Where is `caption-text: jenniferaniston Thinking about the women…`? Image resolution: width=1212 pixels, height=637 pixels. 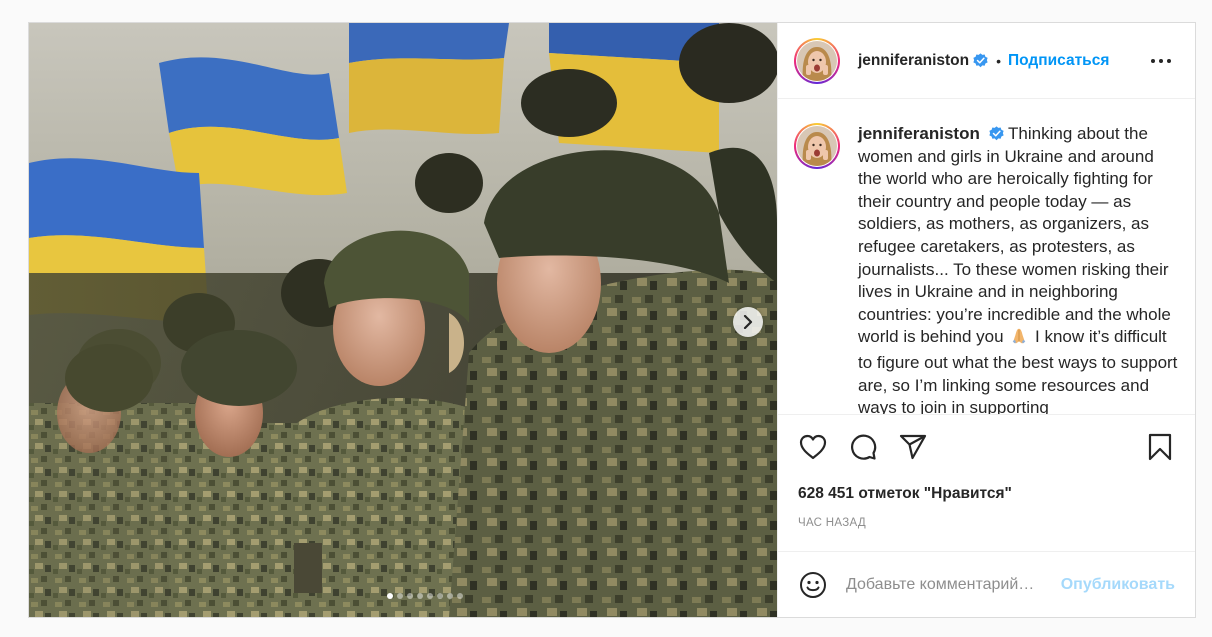
caption-text: jenniferaniston Thinking about the women… is located at coordinates (1018, 268).